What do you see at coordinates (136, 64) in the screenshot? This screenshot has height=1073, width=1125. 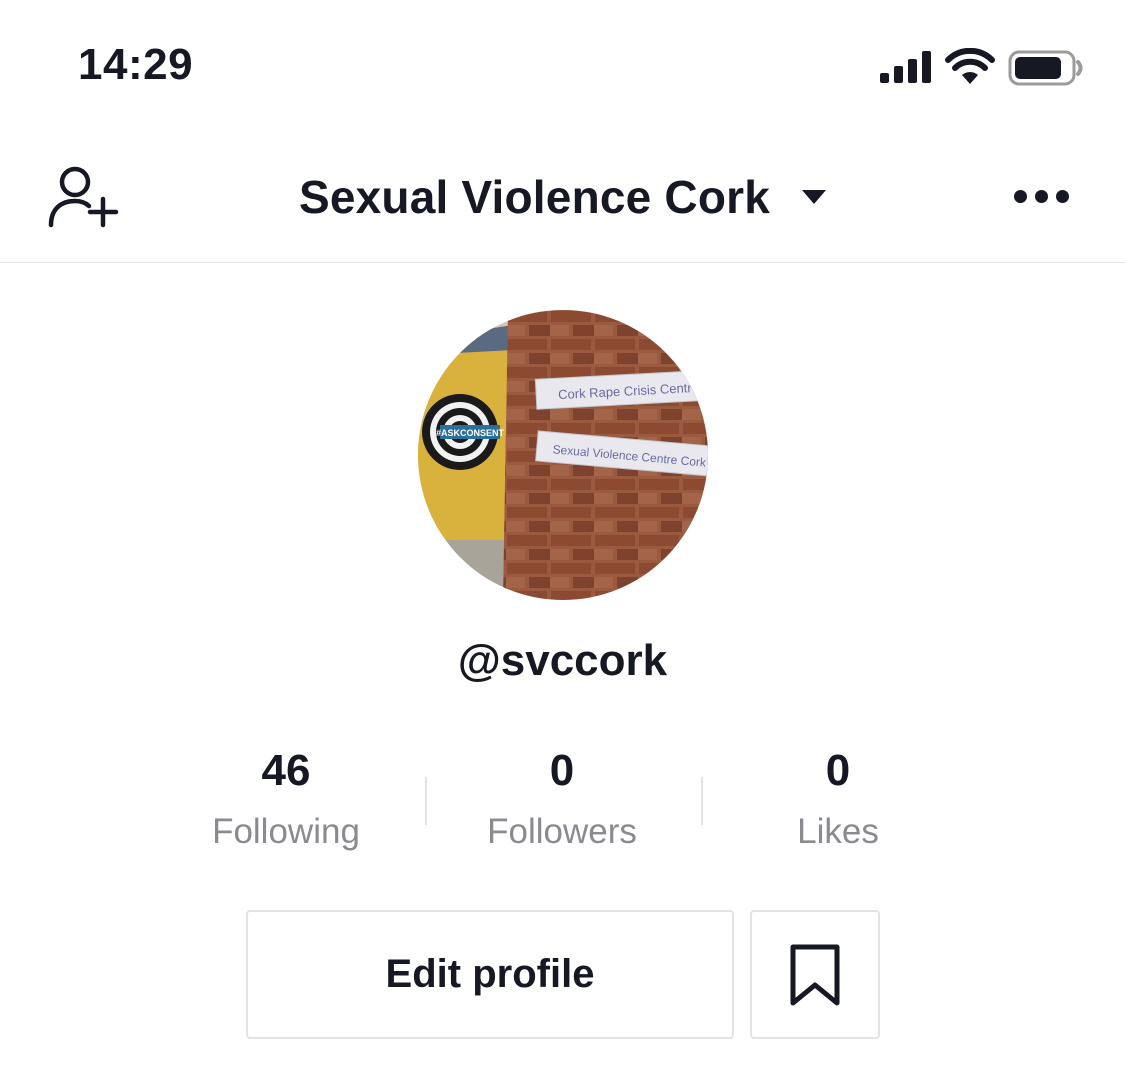 I see `status-time: 14:29` at bounding box center [136, 64].